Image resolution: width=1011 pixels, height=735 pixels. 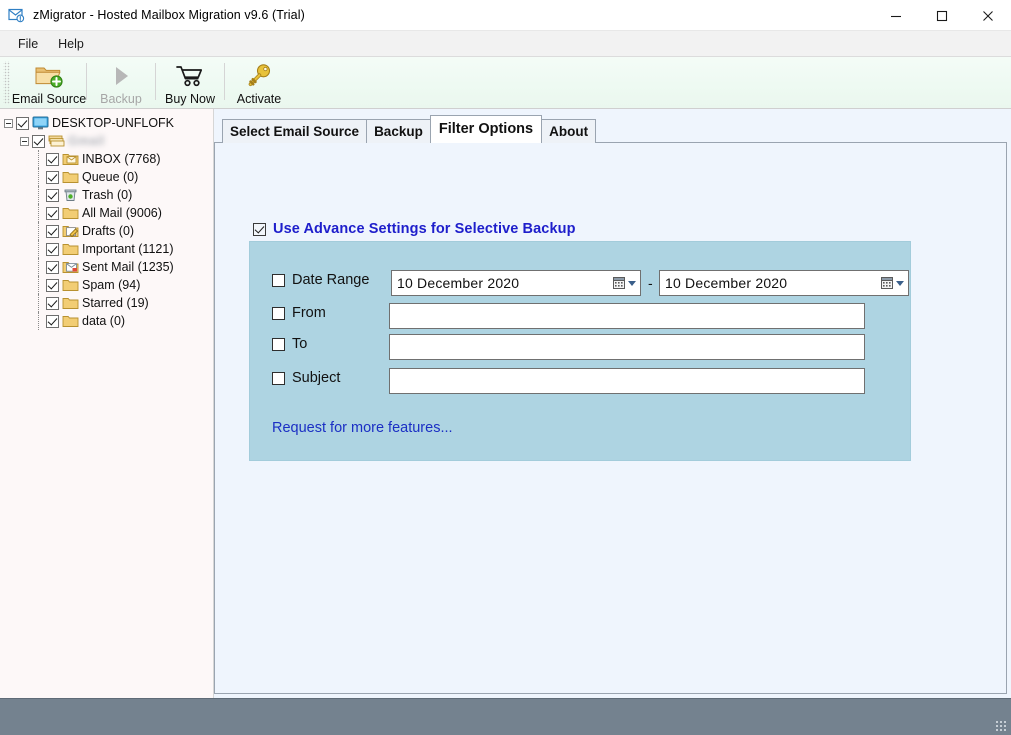 I want to click on date-to-picker: 10 December 2020, so click(x=784, y=283).